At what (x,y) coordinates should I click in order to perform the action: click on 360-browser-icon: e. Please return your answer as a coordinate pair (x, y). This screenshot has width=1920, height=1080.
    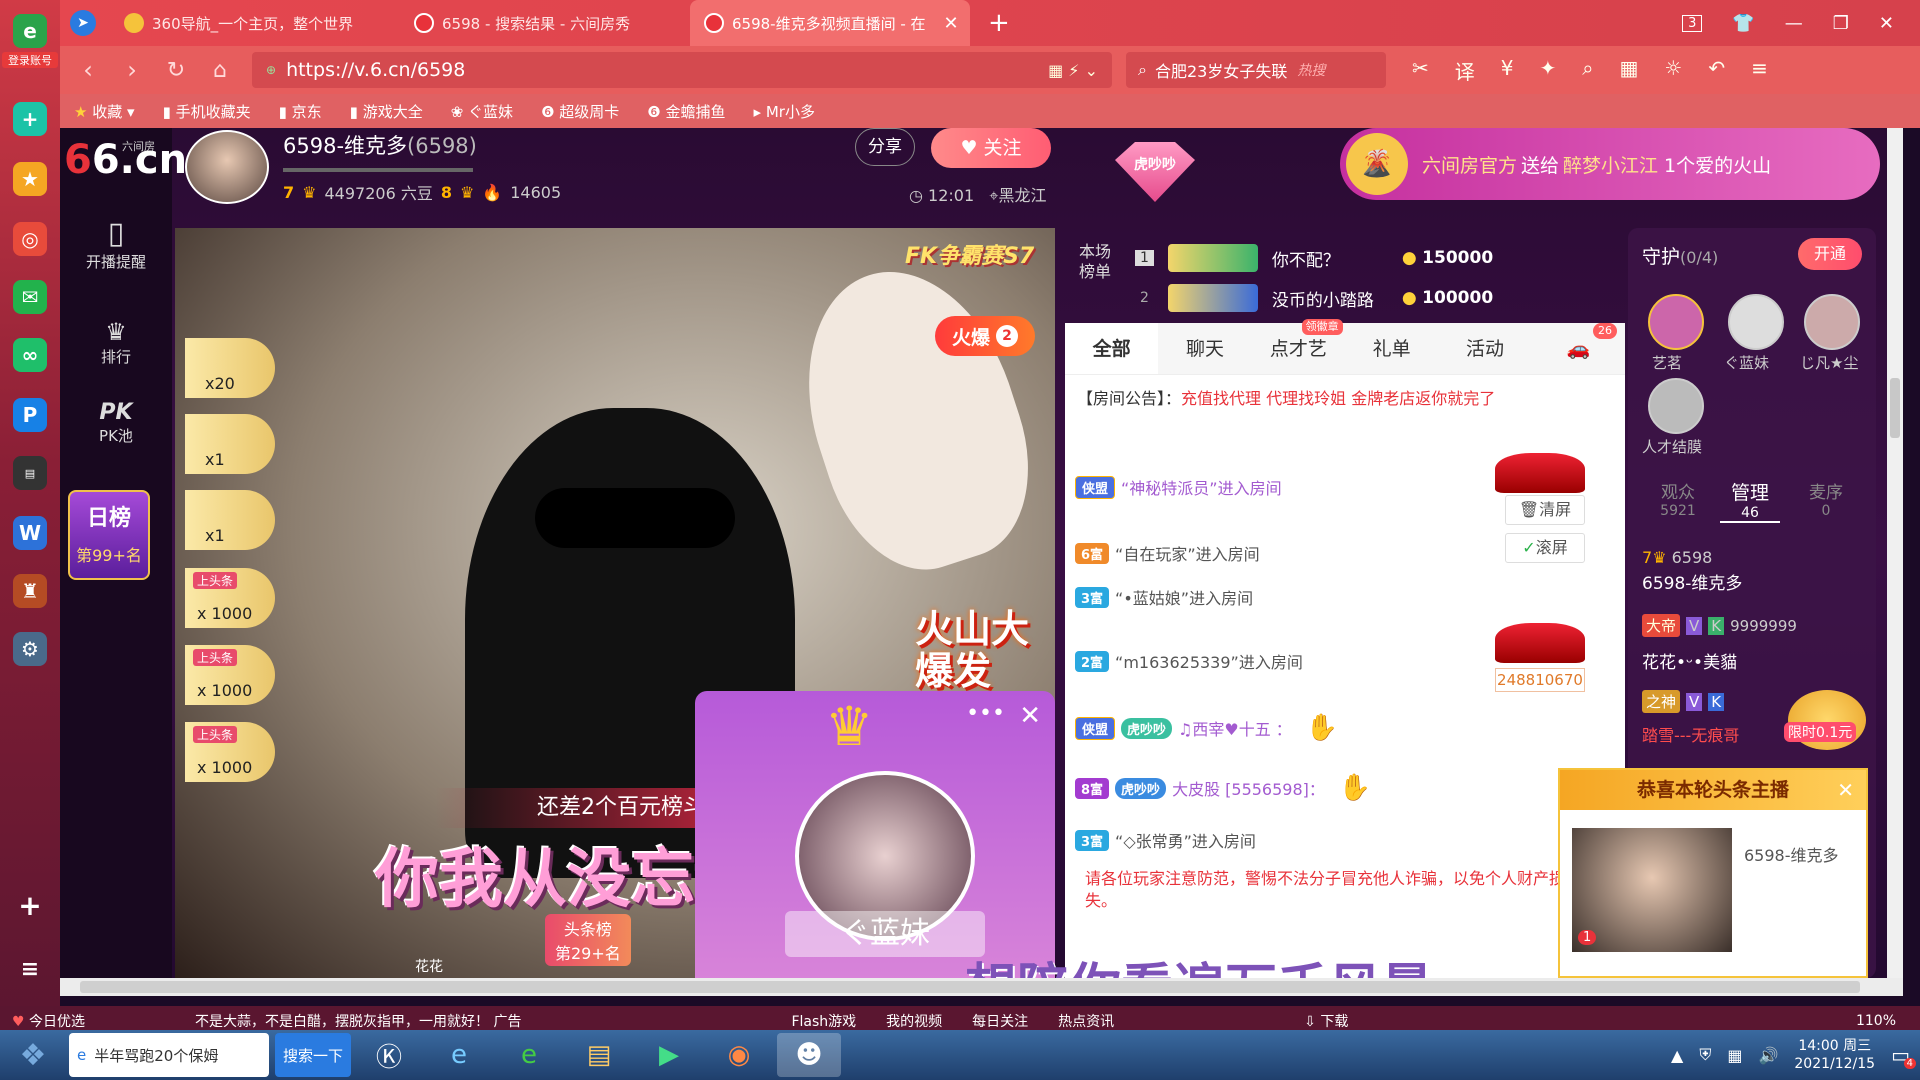
    Looking at the image, I should click on (30, 31).